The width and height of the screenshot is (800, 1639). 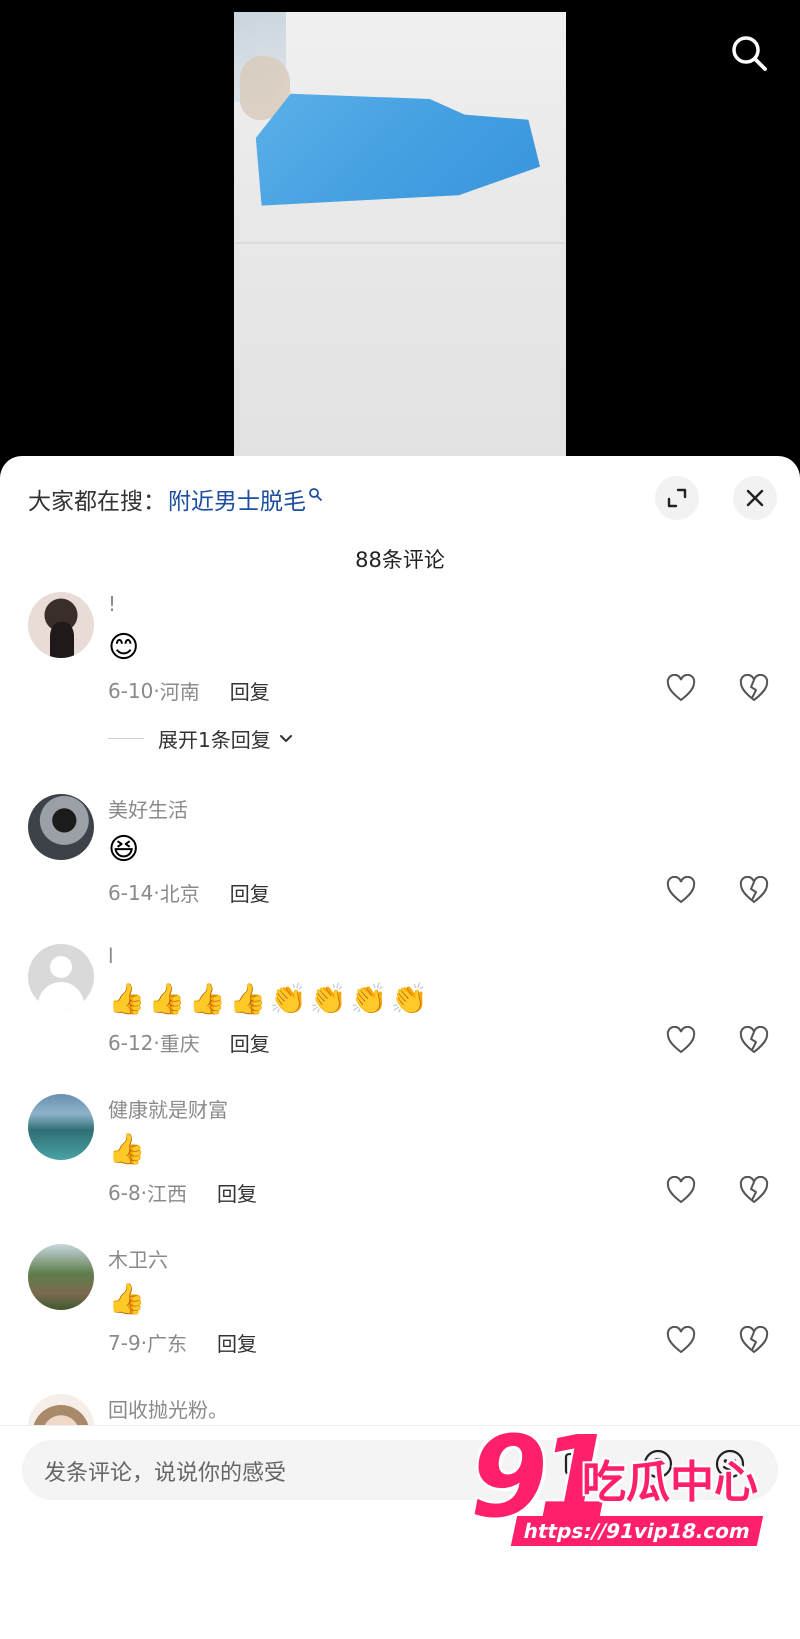 What do you see at coordinates (168, 1108) in the screenshot?
I see `comment-username: 健康就是财富` at bounding box center [168, 1108].